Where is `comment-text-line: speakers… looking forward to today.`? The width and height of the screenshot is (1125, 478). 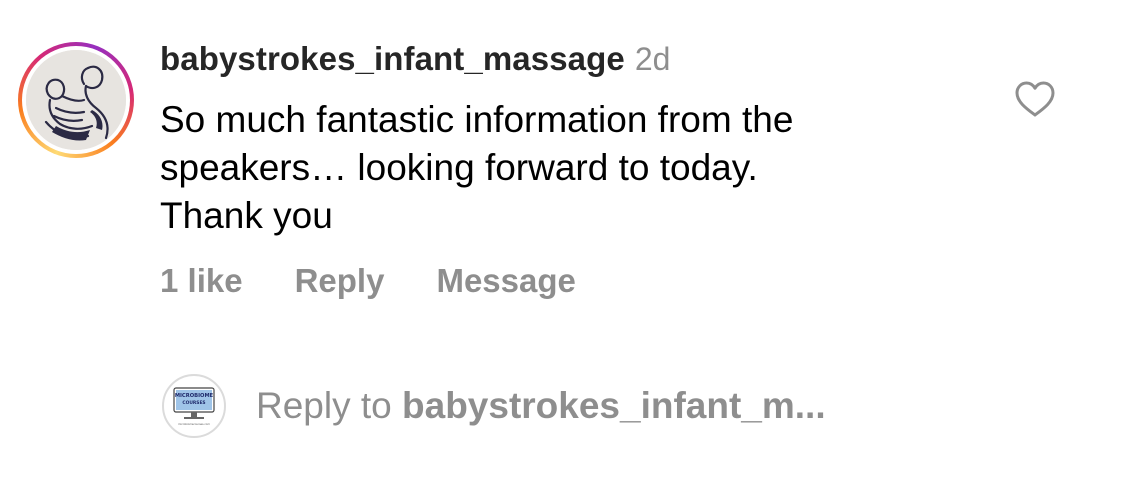 comment-text-line: speakers… looking forward to today. is located at coordinates (459, 167).